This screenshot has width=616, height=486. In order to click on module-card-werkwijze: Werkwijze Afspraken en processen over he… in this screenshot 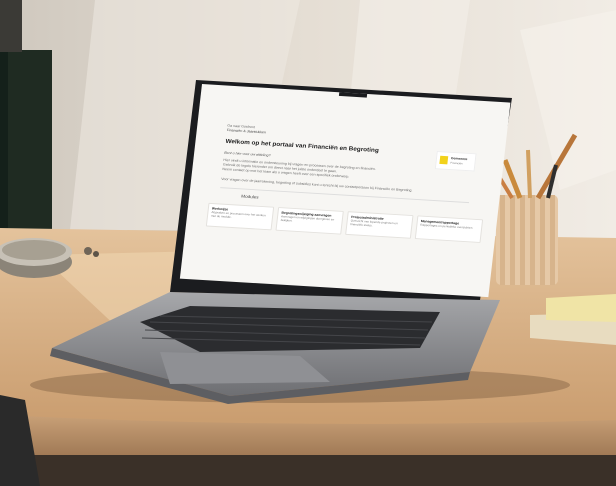, I will do `click(240, 216)`.